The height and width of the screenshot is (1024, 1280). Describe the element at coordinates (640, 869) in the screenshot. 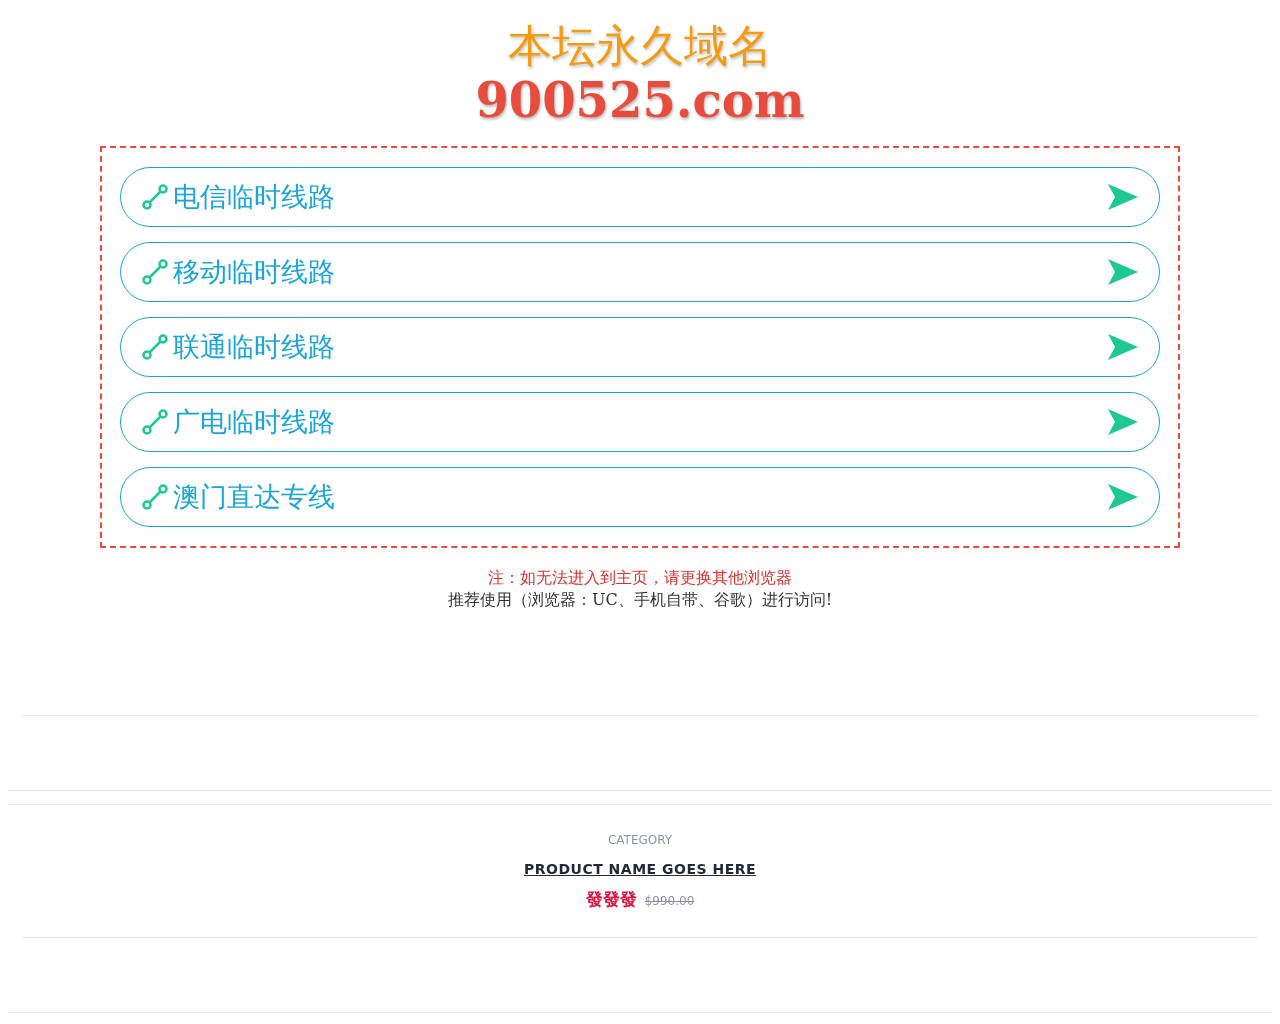

I see `product-name-link: PRODUCT NAME GOES HERE` at that location.